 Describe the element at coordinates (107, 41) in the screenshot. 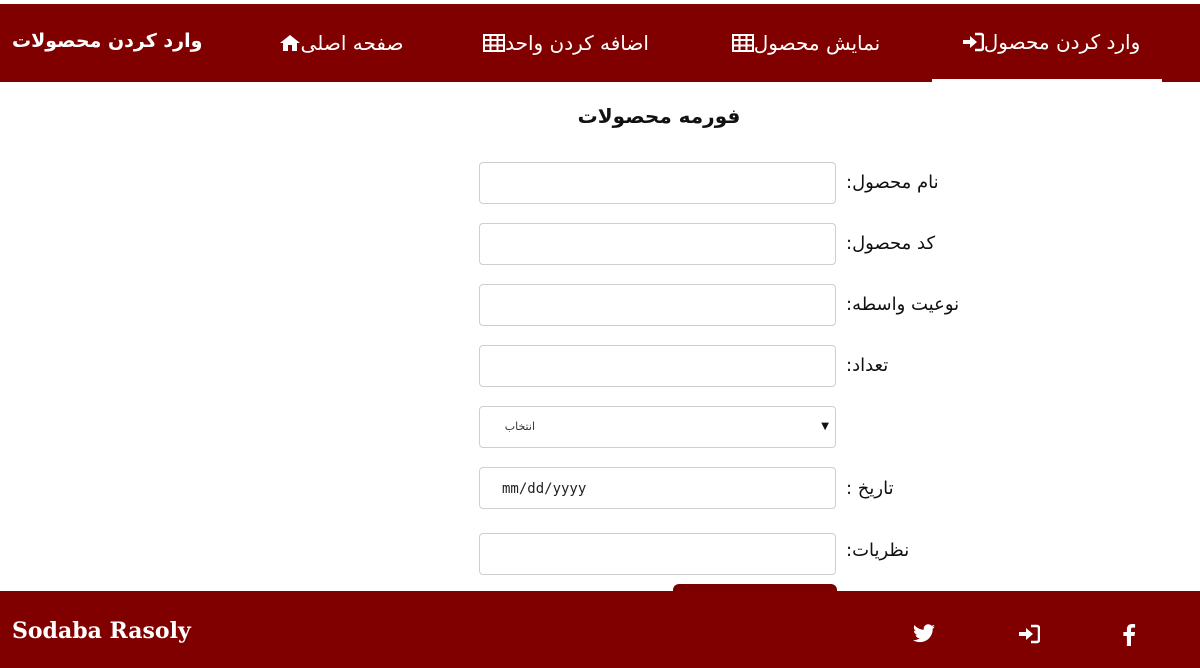

I see `brand-title: وارد کردن محصولات` at that location.